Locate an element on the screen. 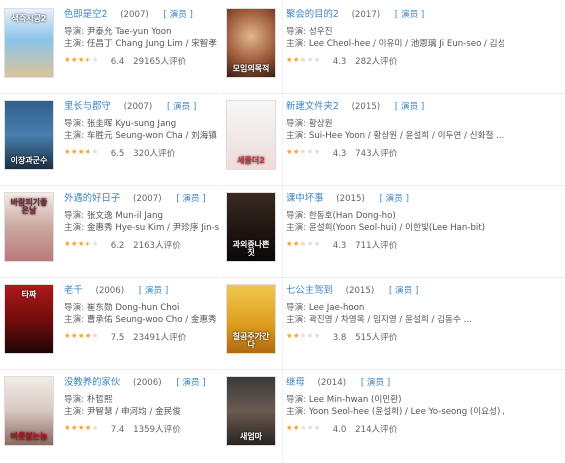  cast-names: 车胜元 Seung-won Cha / 刘海镇 is located at coordinates (151, 136).